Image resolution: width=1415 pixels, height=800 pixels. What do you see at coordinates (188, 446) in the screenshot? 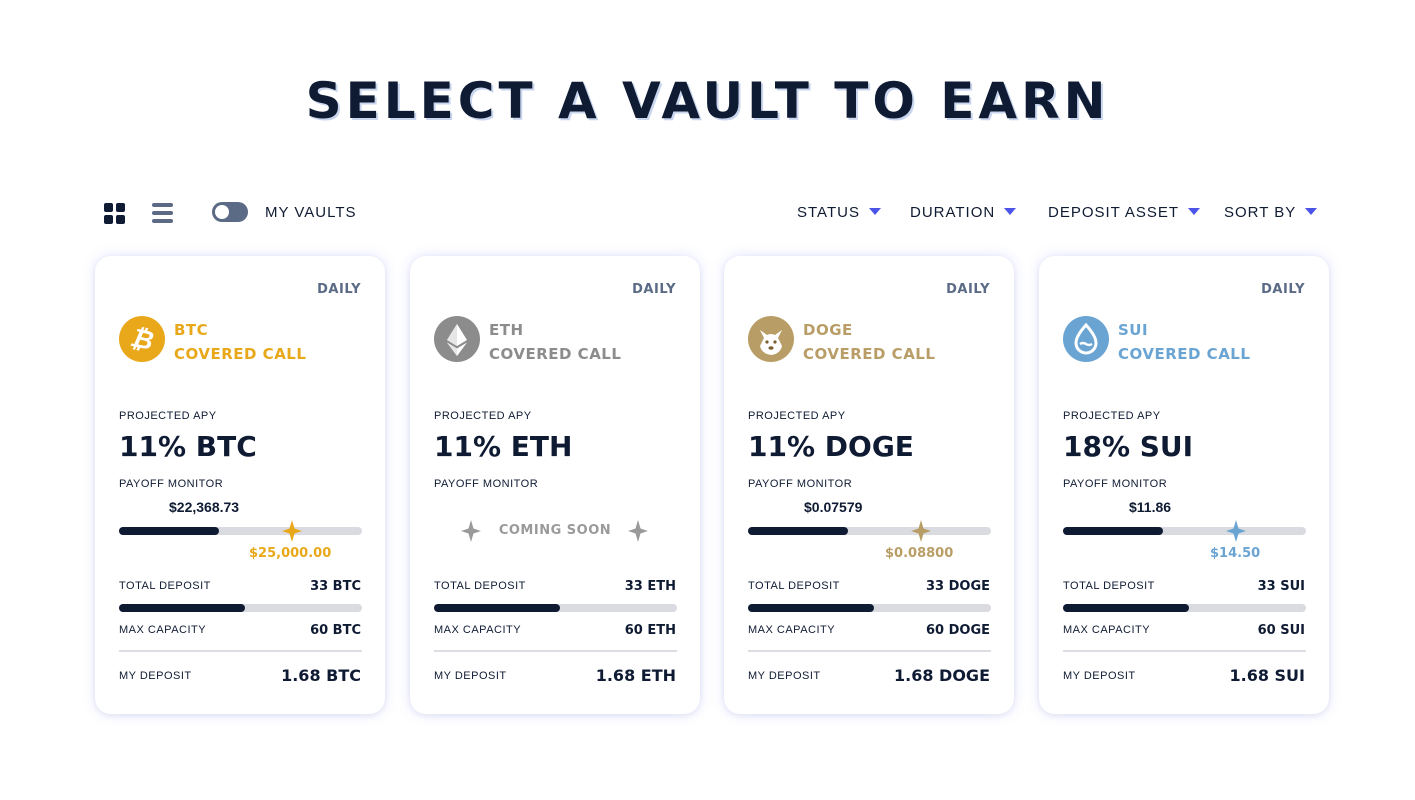
I see `projected-apy-value: 11% BTC` at bounding box center [188, 446].